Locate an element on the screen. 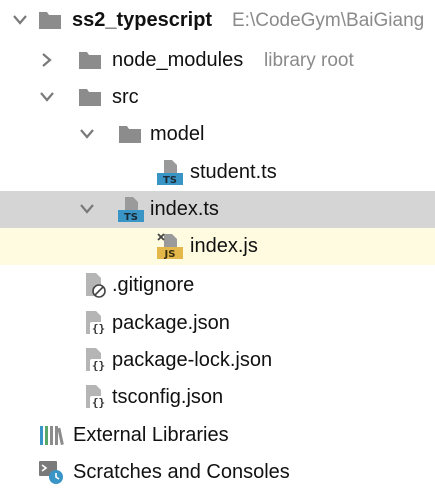 The width and height of the screenshot is (435, 503). scratches-icon is located at coordinates (51, 472).